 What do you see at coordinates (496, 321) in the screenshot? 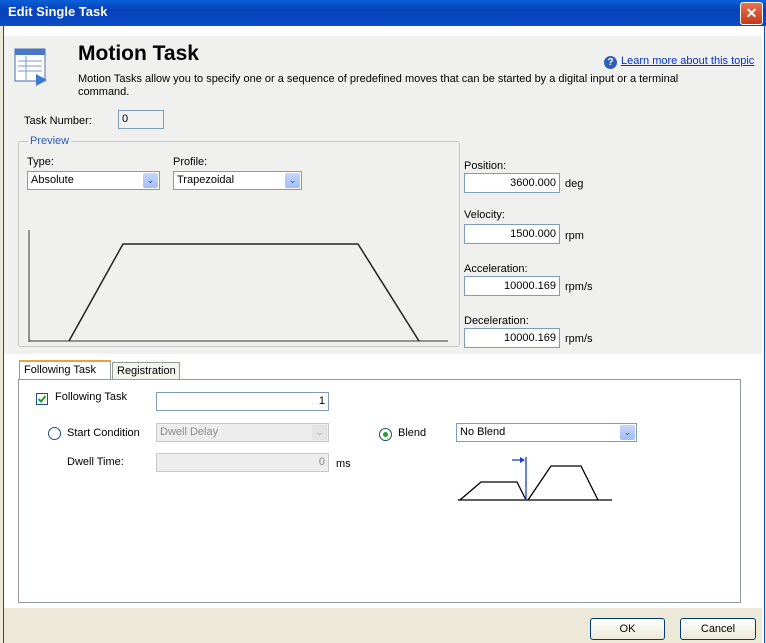
I see `deceleration-label: Deceleration:` at bounding box center [496, 321].